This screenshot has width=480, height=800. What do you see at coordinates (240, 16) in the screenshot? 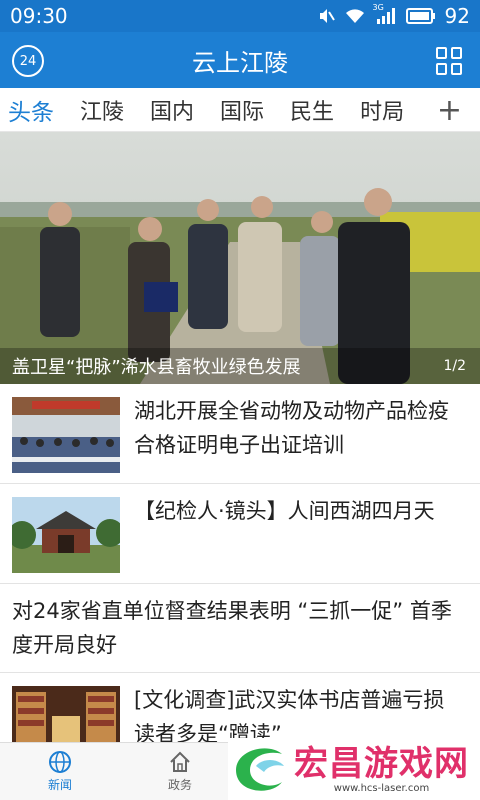
I see `status-bar: 09:30 3G 92` at bounding box center [240, 16].